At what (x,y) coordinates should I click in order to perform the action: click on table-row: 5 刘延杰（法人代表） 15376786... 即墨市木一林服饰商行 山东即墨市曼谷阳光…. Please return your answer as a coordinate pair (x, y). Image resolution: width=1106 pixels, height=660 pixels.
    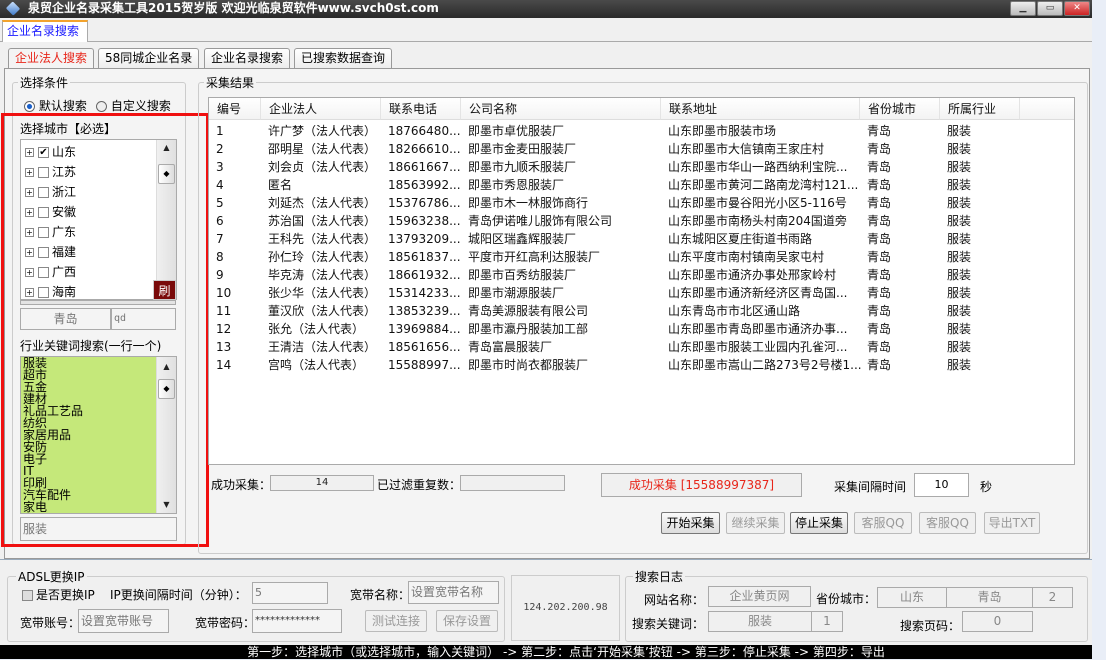
    Looking at the image, I should click on (639, 203).